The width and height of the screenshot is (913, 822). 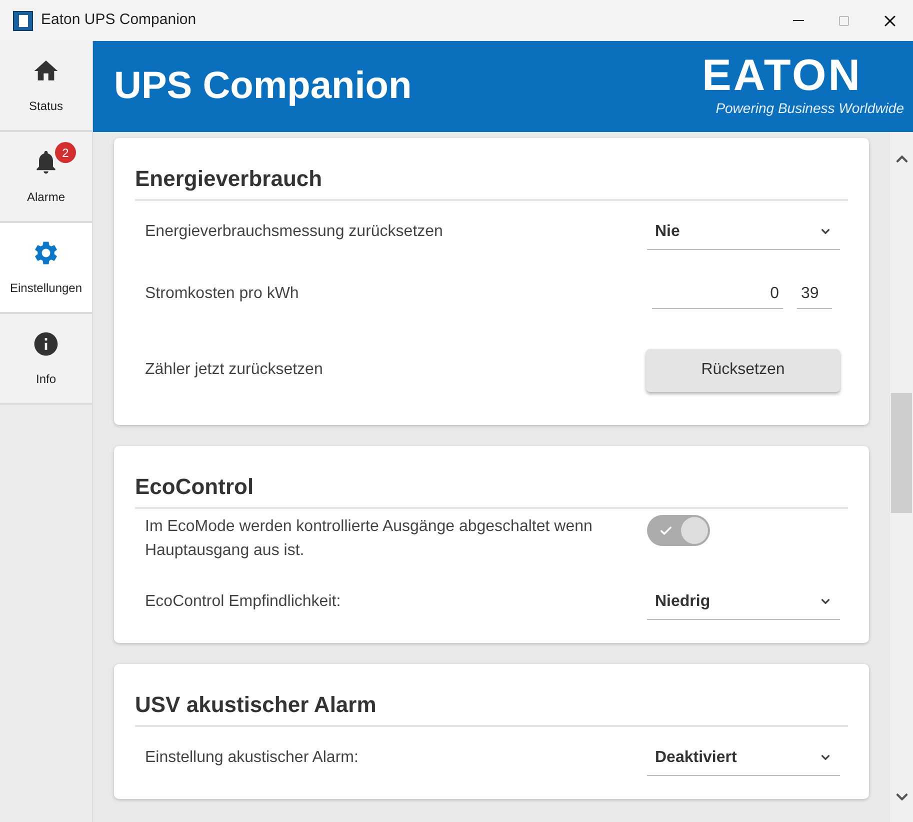 What do you see at coordinates (46, 268) in the screenshot?
I see `sidebar-item: Einstellungen` at bounding box center [46, 268].